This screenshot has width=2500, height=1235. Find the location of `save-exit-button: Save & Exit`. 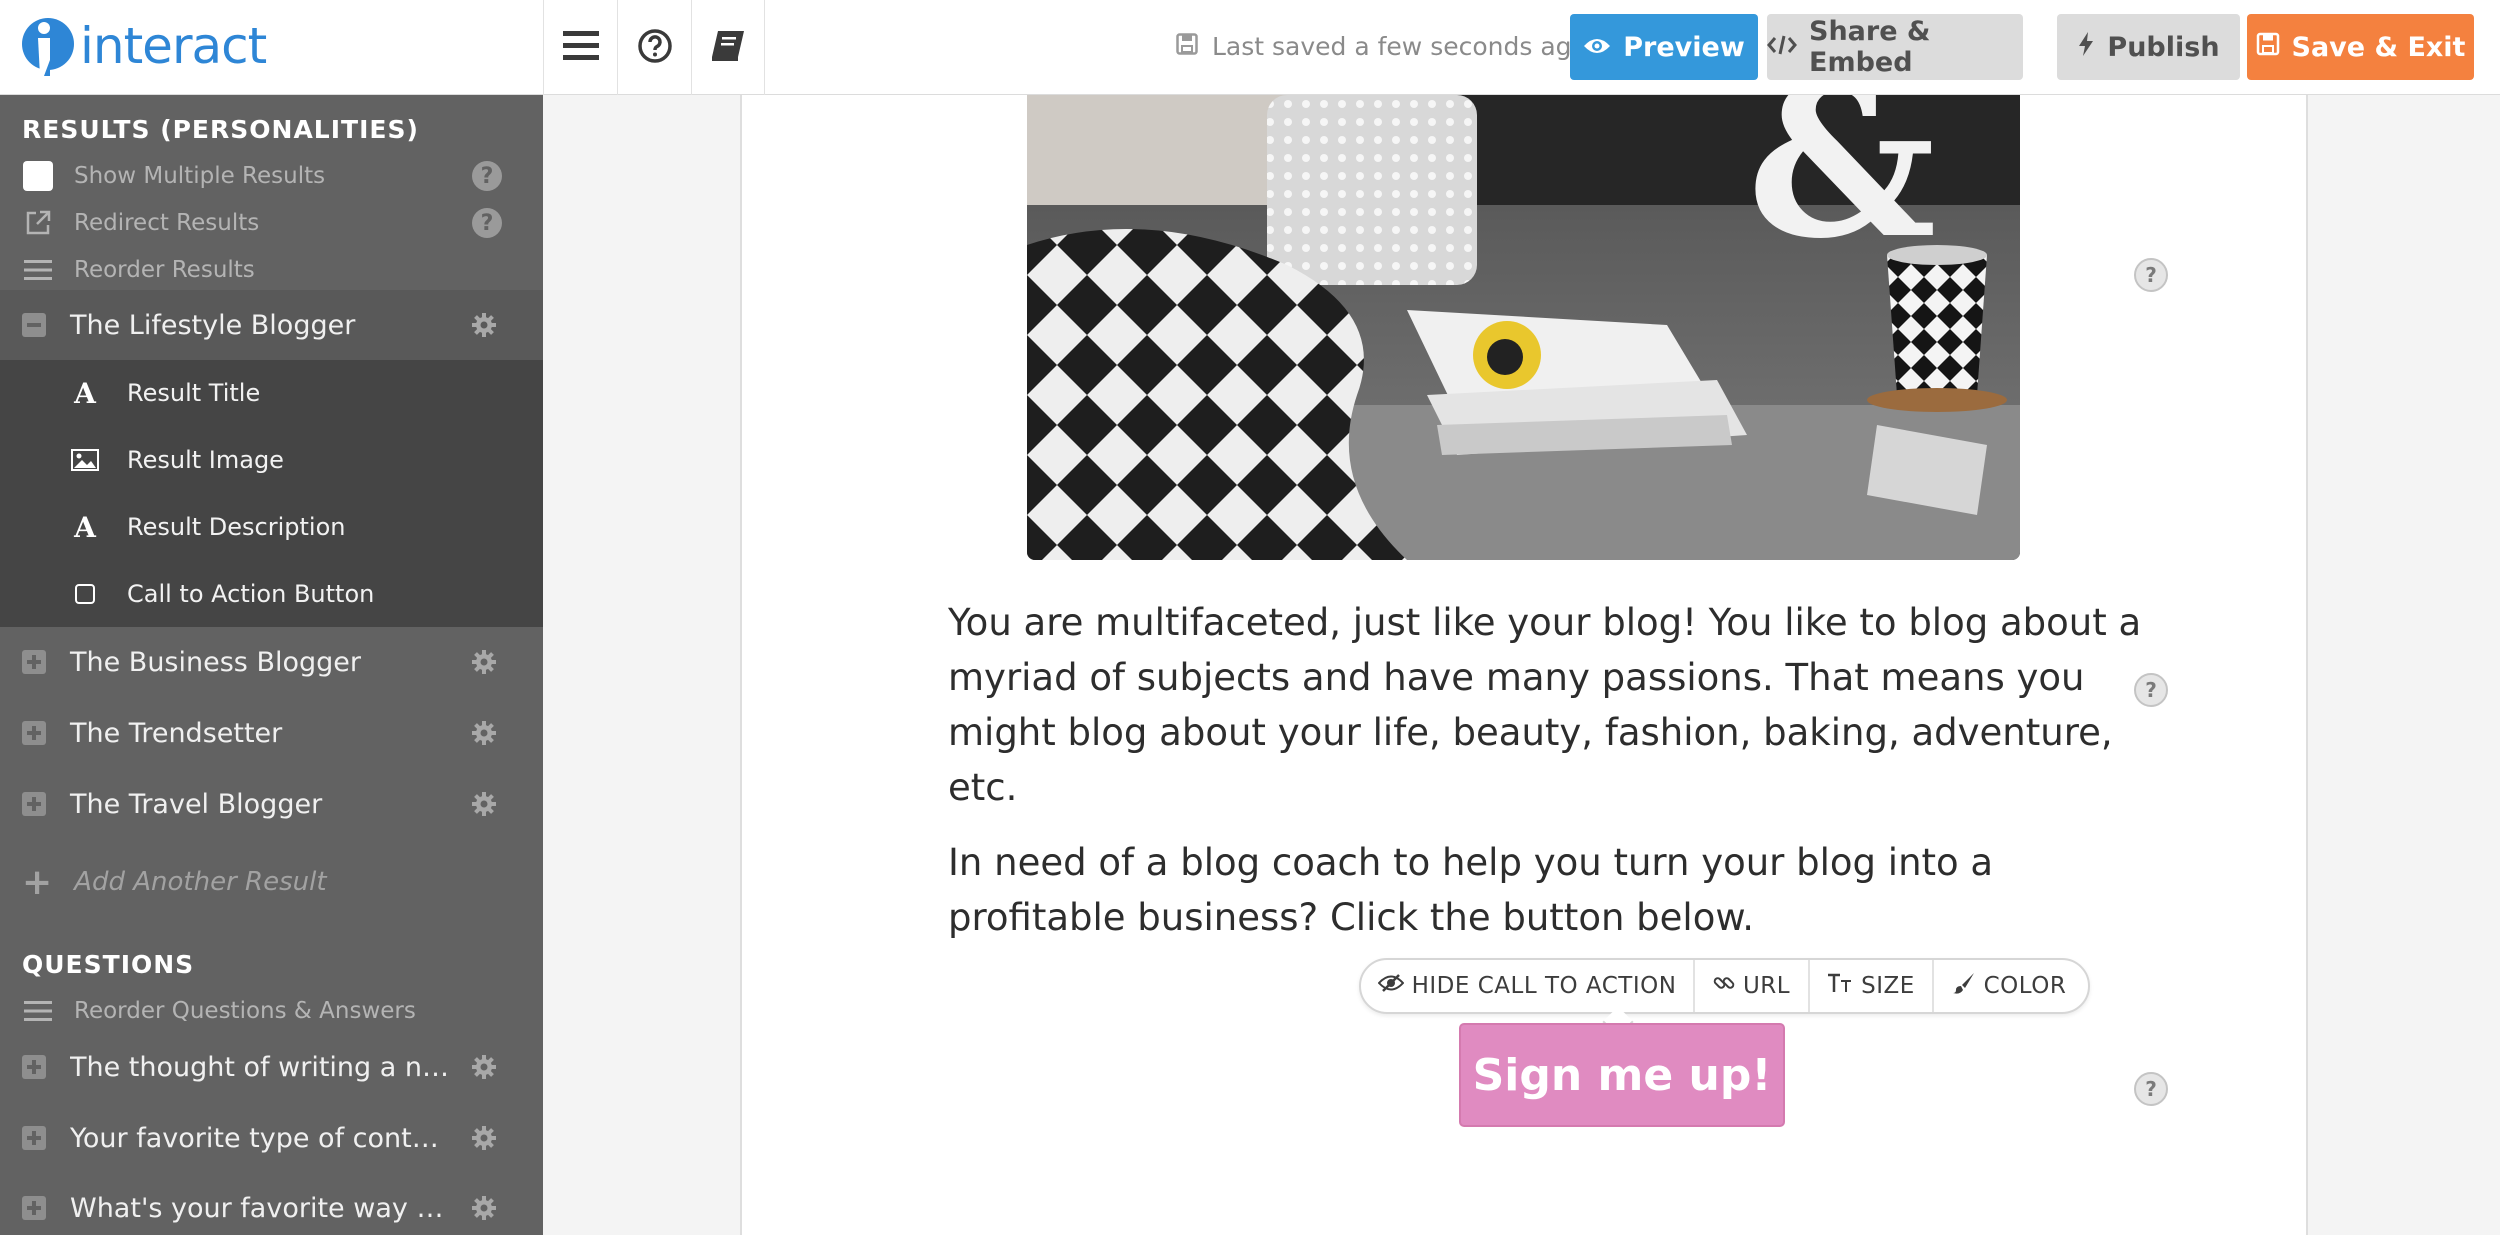

save-exit-button: Save & Exit is located at coordinates (2360, 47).